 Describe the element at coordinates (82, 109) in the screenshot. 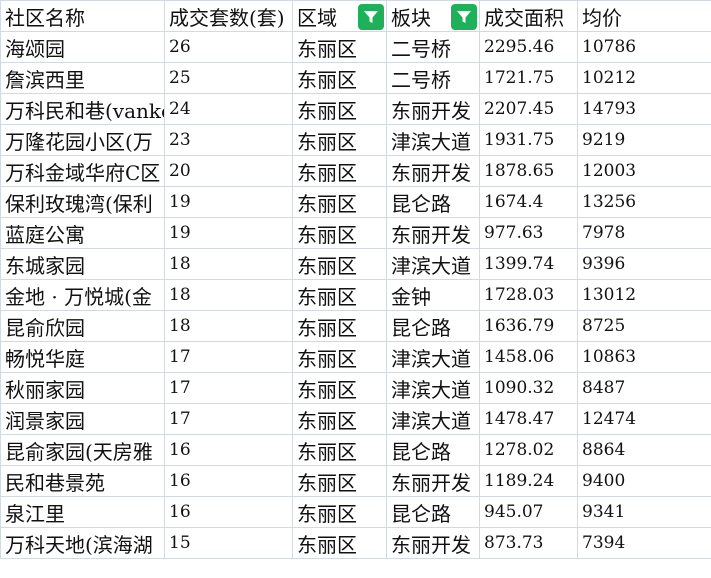

I see `cell-community: 万科民和巷(vanke` at that location.